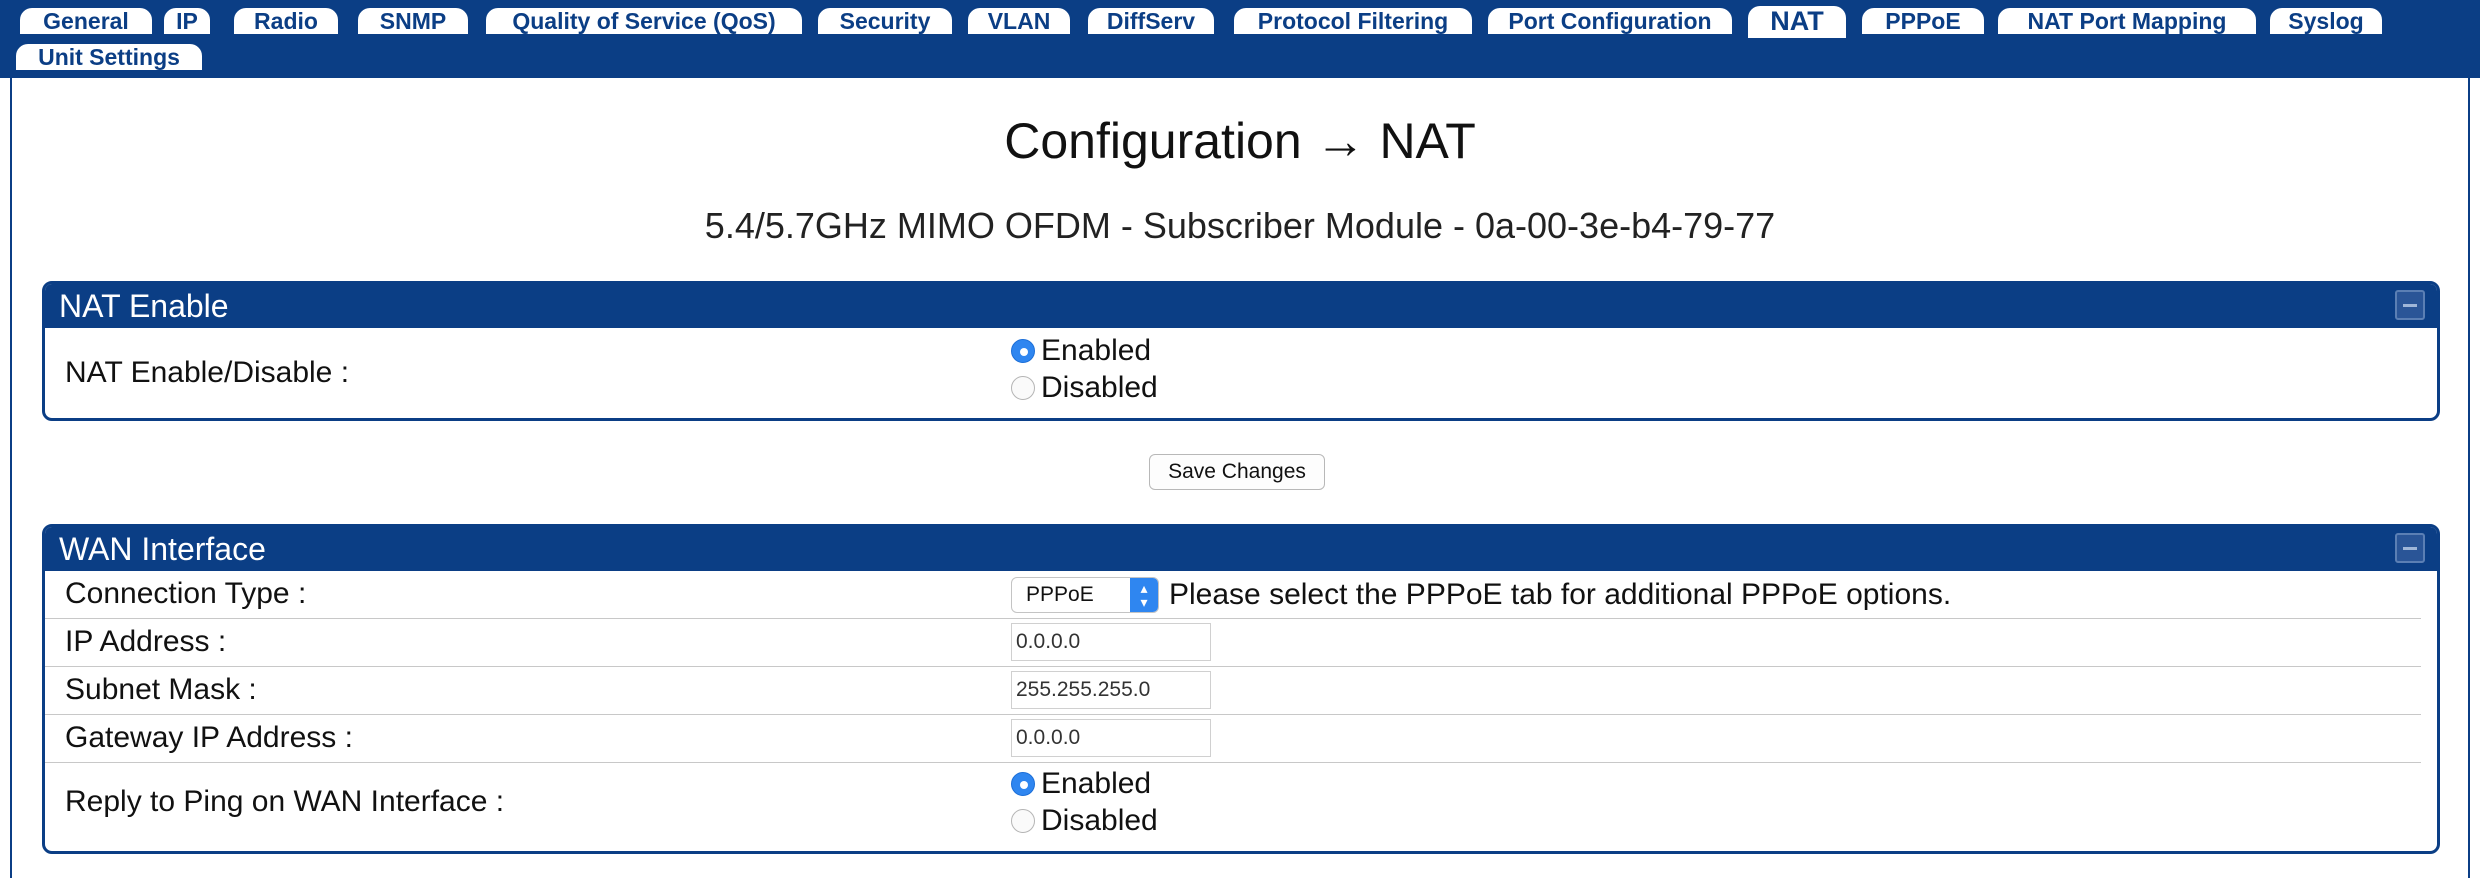 The height and width of the screenshot is (878, 2480). I want to click on wan-interface-panel-header: WAN Interface, so click(1241, 549).